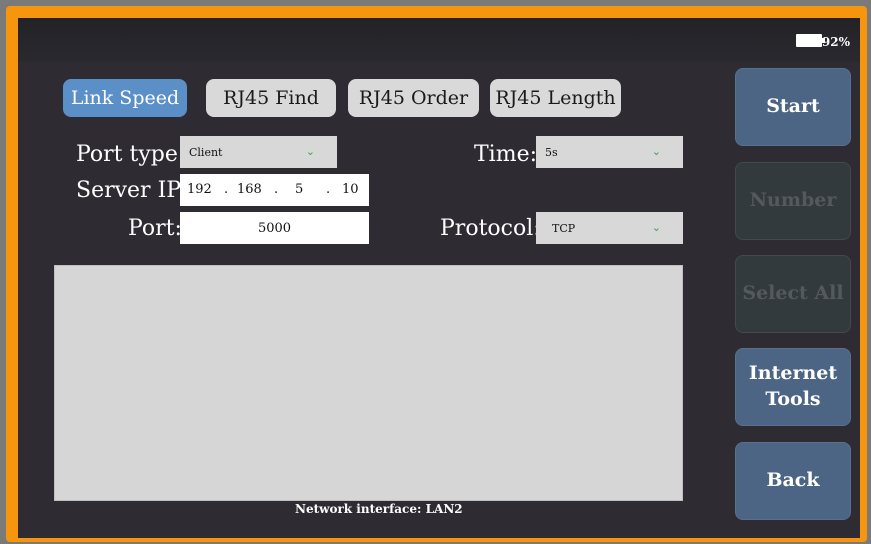  Describe the element at coordinates (551, 152) in the screenshot. I see `time-value: 5s` at that location.